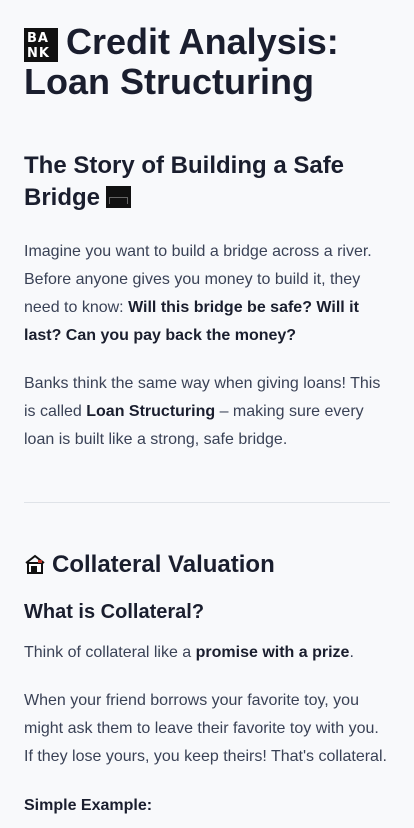  I want to click on example-label: Simple Example:, so click(88, 805).